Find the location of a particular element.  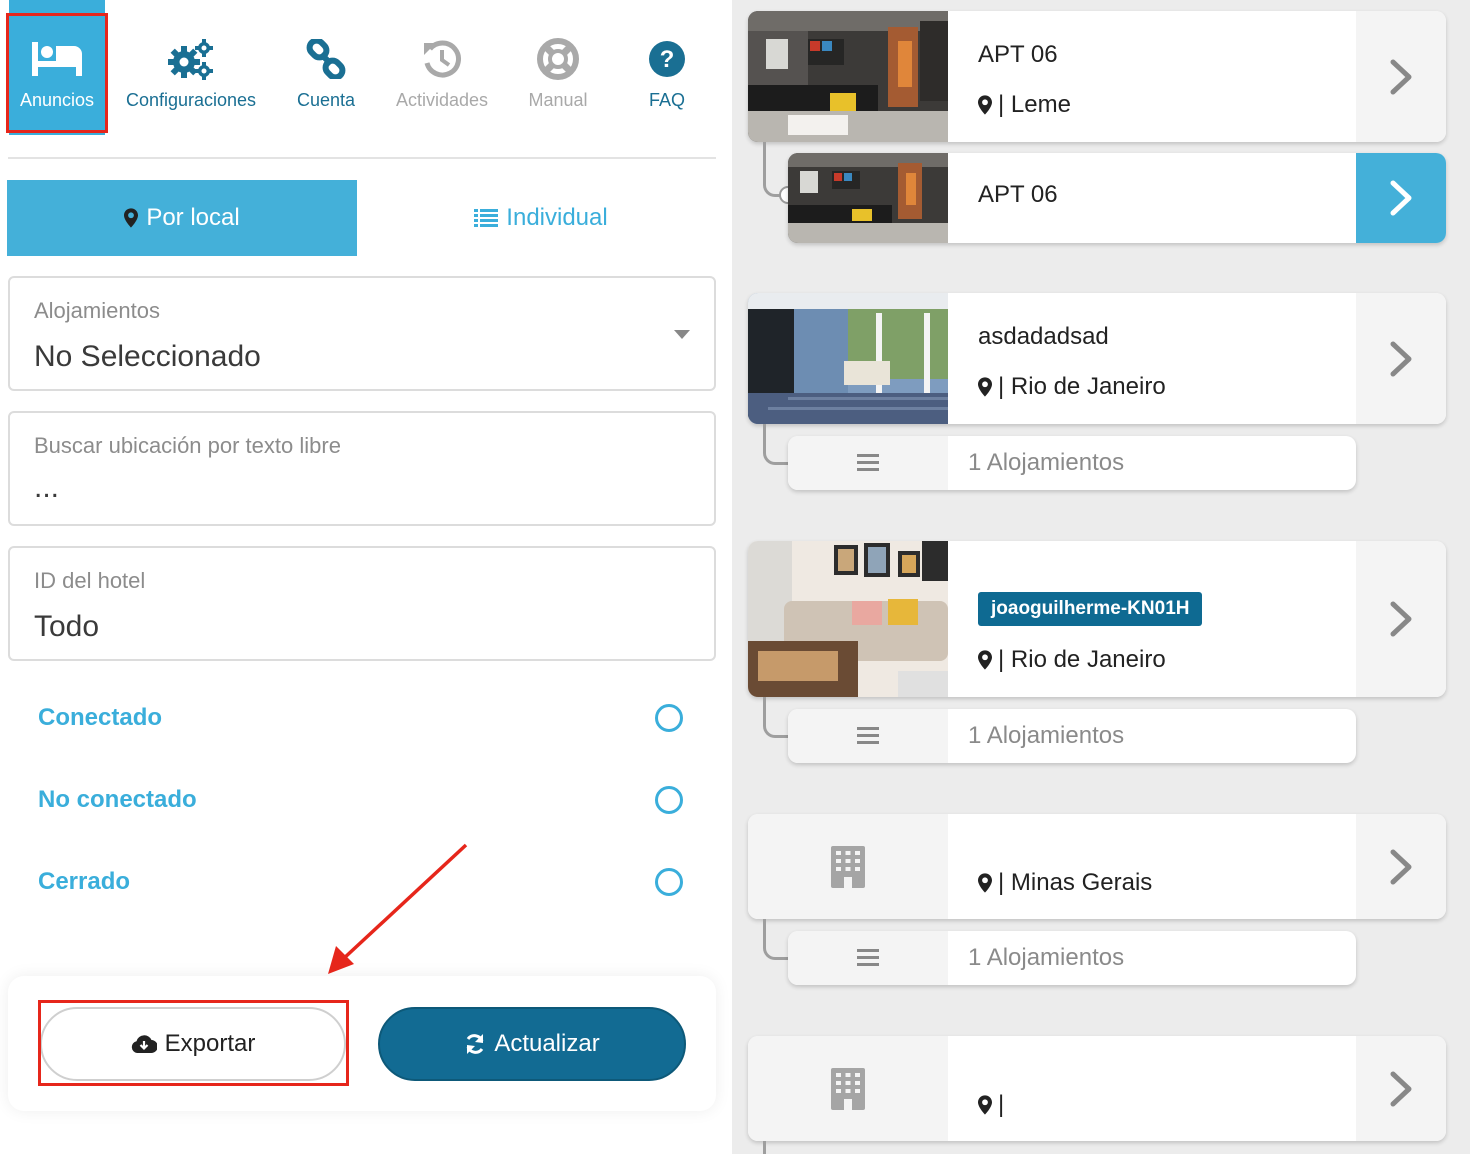

field-value: Todo is located at coordinates (67, 626).